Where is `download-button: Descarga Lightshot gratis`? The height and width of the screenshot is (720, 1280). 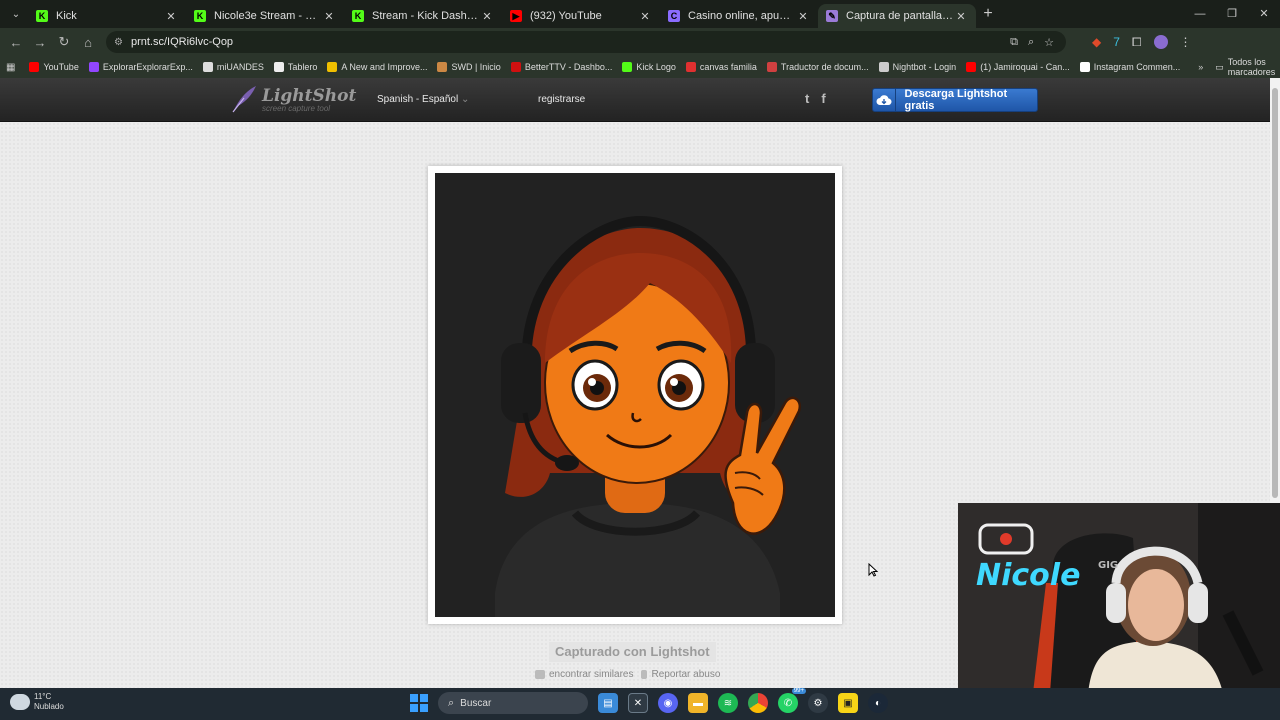 download-button: Descarga Lightshot gratis is located at coordinates (955, 100).